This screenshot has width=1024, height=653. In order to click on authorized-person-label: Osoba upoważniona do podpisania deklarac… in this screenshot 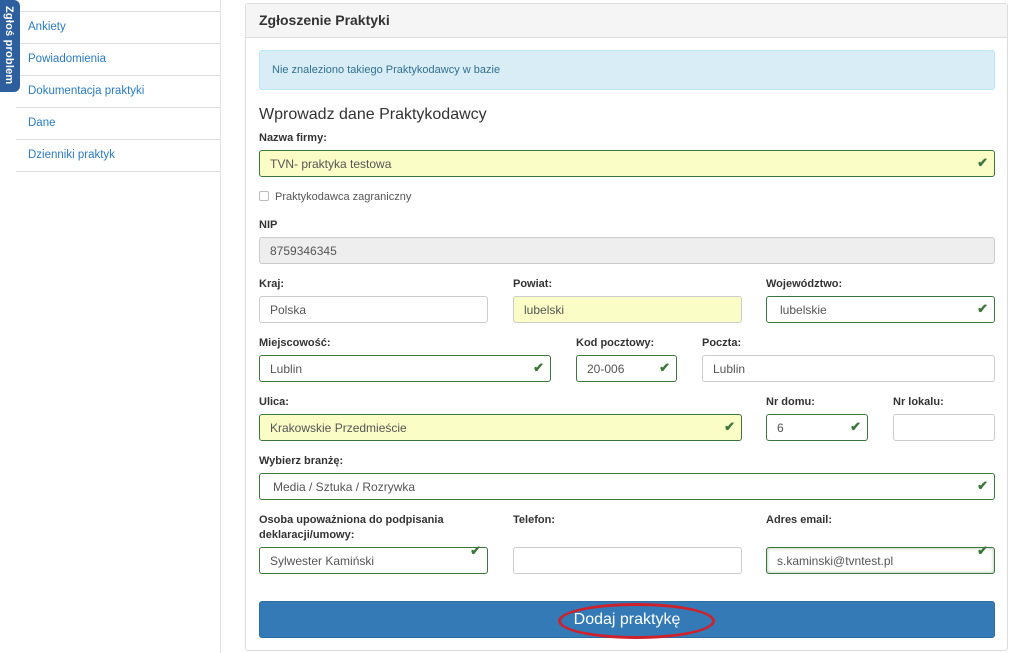, I will do `click(351, 527)`.